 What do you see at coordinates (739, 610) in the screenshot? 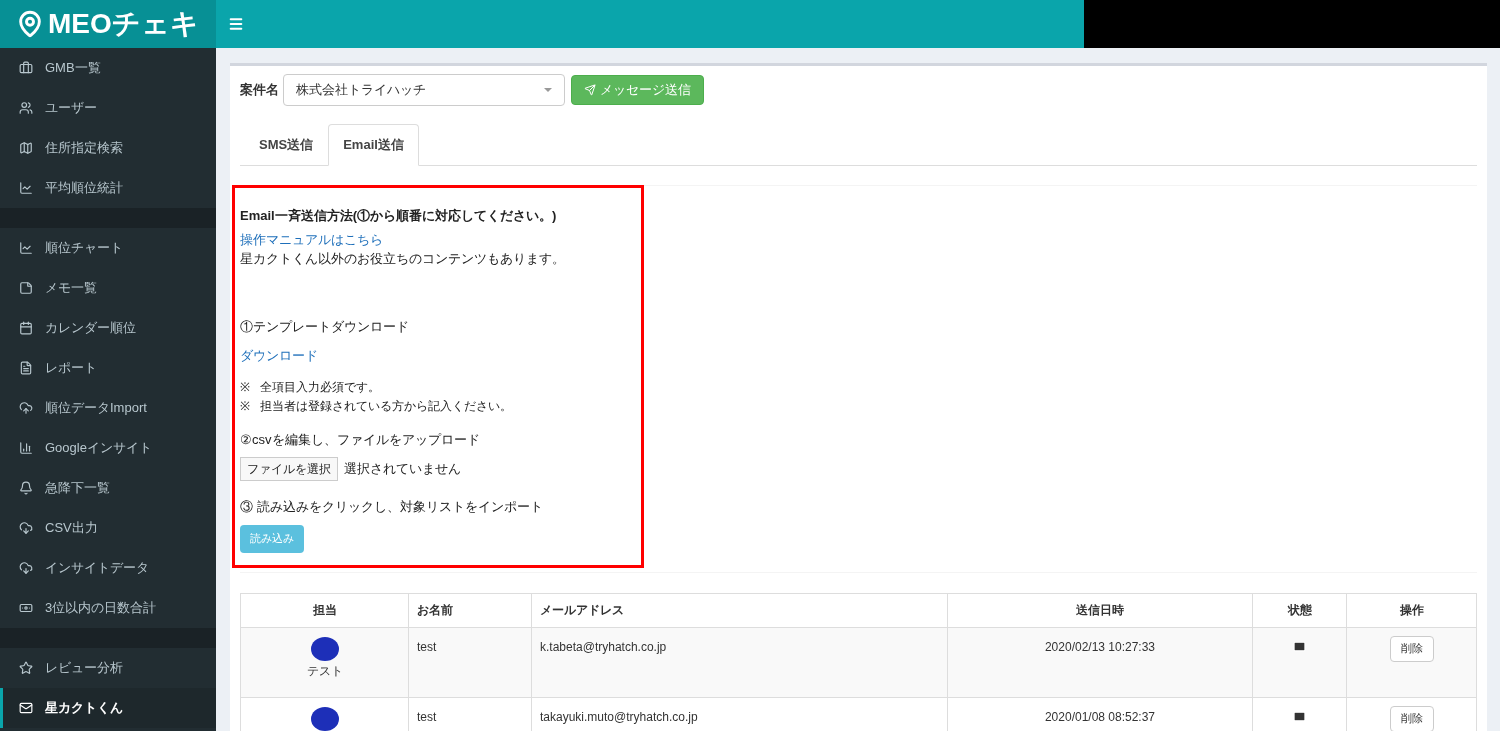
I see `column-header: メールアドレス` at bounding box center [739, 610].